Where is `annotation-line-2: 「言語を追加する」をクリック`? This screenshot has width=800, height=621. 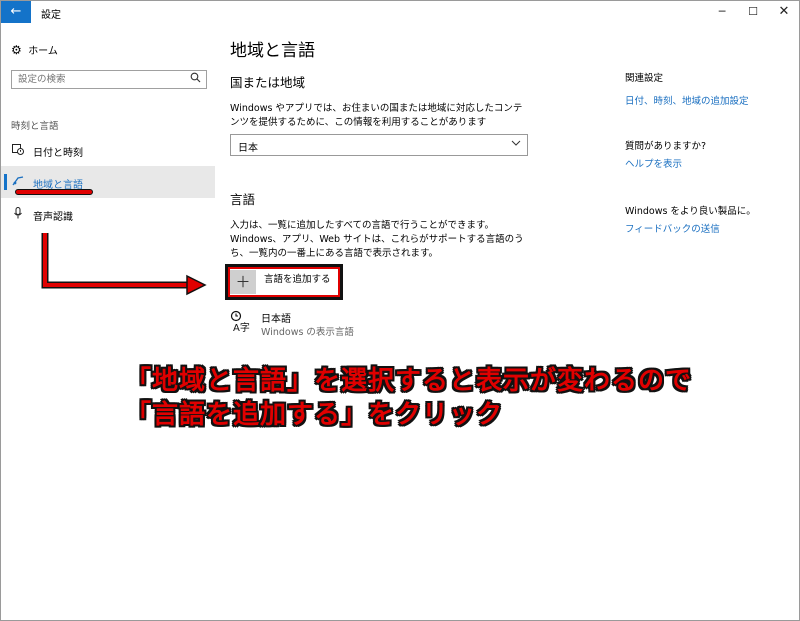
annotation-line-2: 「言語を追加する」をクリック is located at coordinates (314, 415).